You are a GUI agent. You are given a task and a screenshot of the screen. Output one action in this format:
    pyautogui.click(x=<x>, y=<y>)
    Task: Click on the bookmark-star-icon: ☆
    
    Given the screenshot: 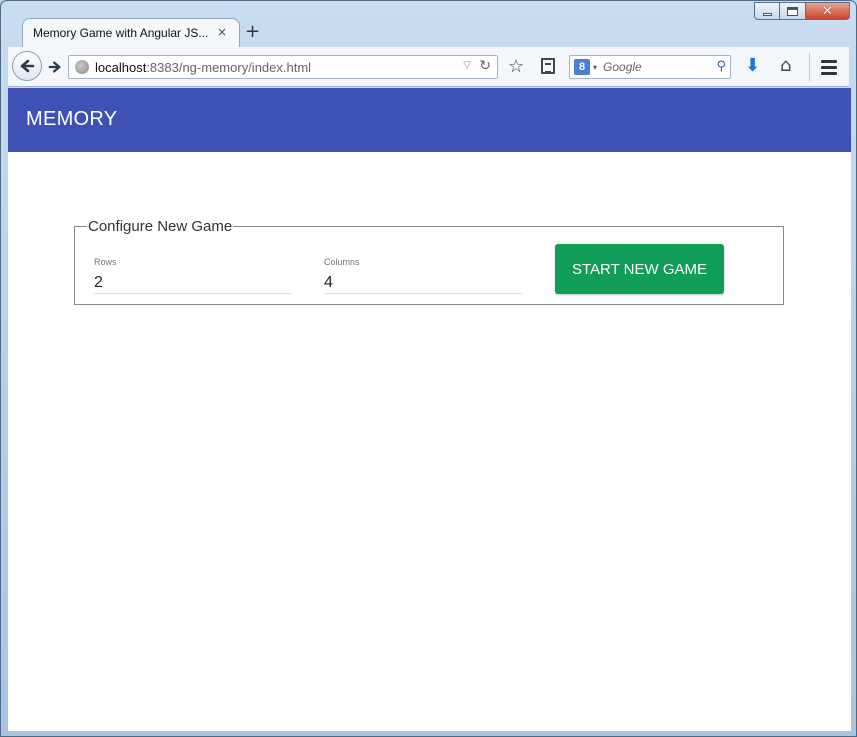 What is the action you would take?
    pyautogui.click(x=516, y=66)
    